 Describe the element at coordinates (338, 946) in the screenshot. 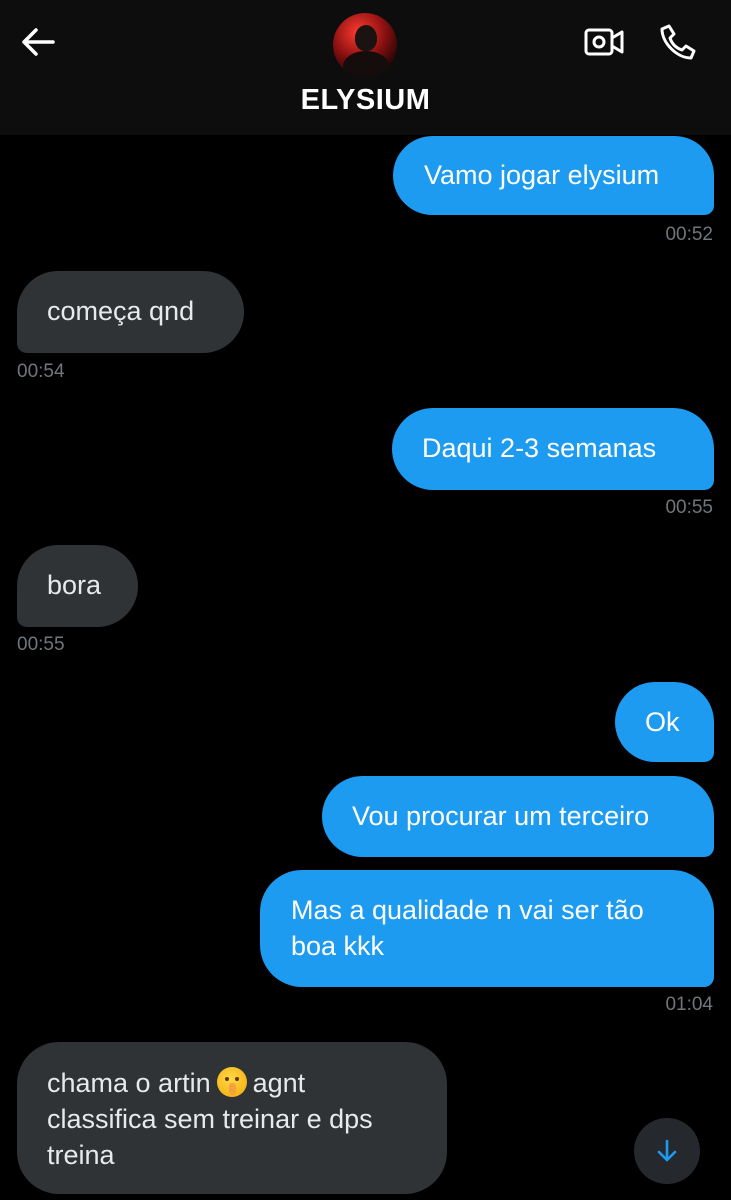

I see `message-text-line: boa kkk` at that location.